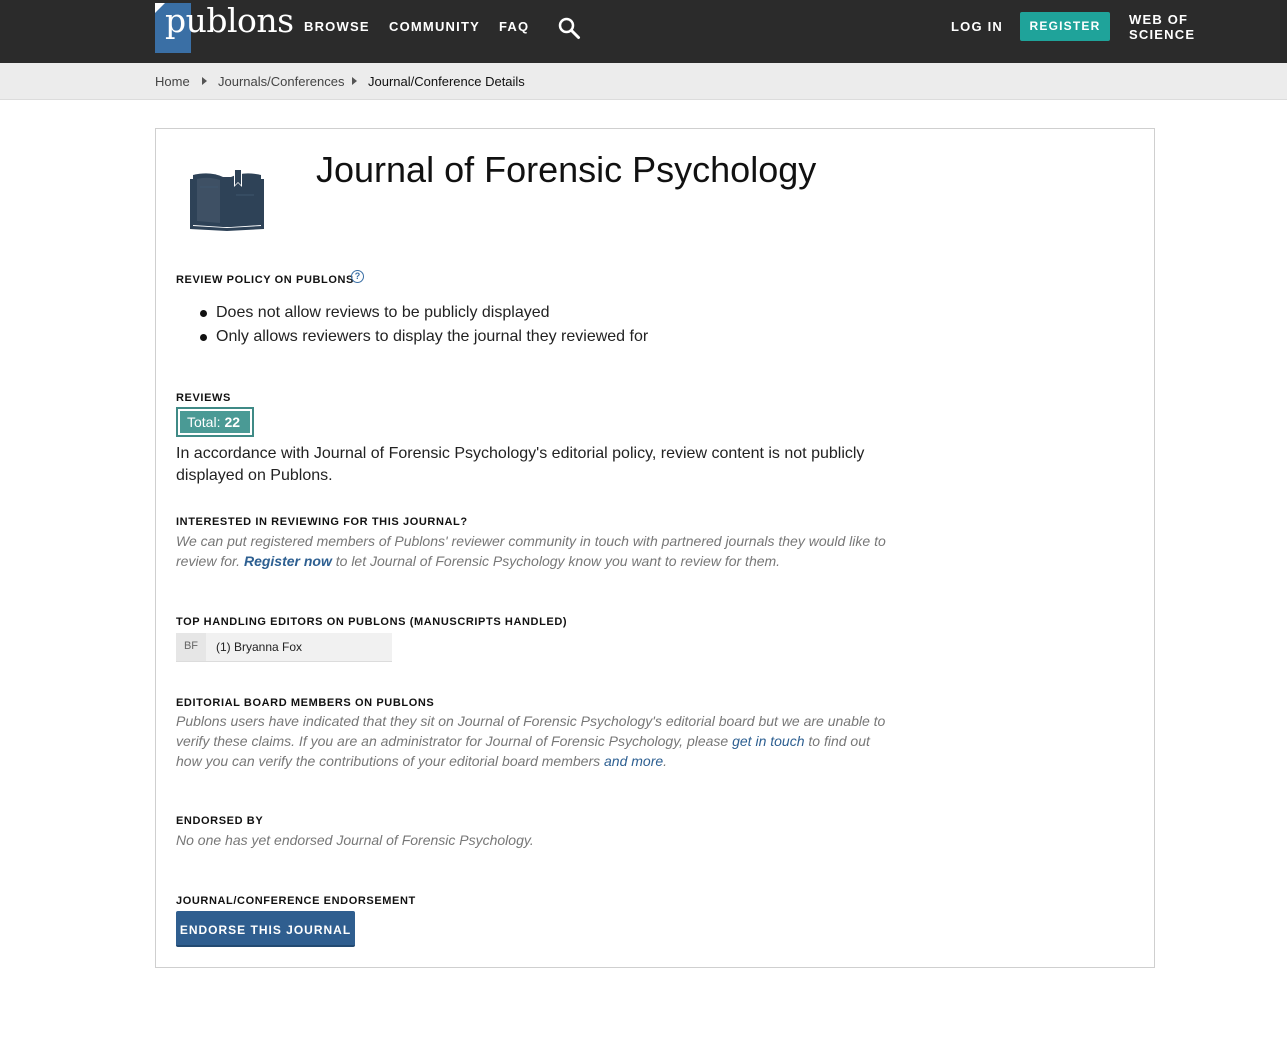  I want to click on endorsement-label: JOURNAL/CONFERENCE ENDORSEMENT, so click(296, 901).